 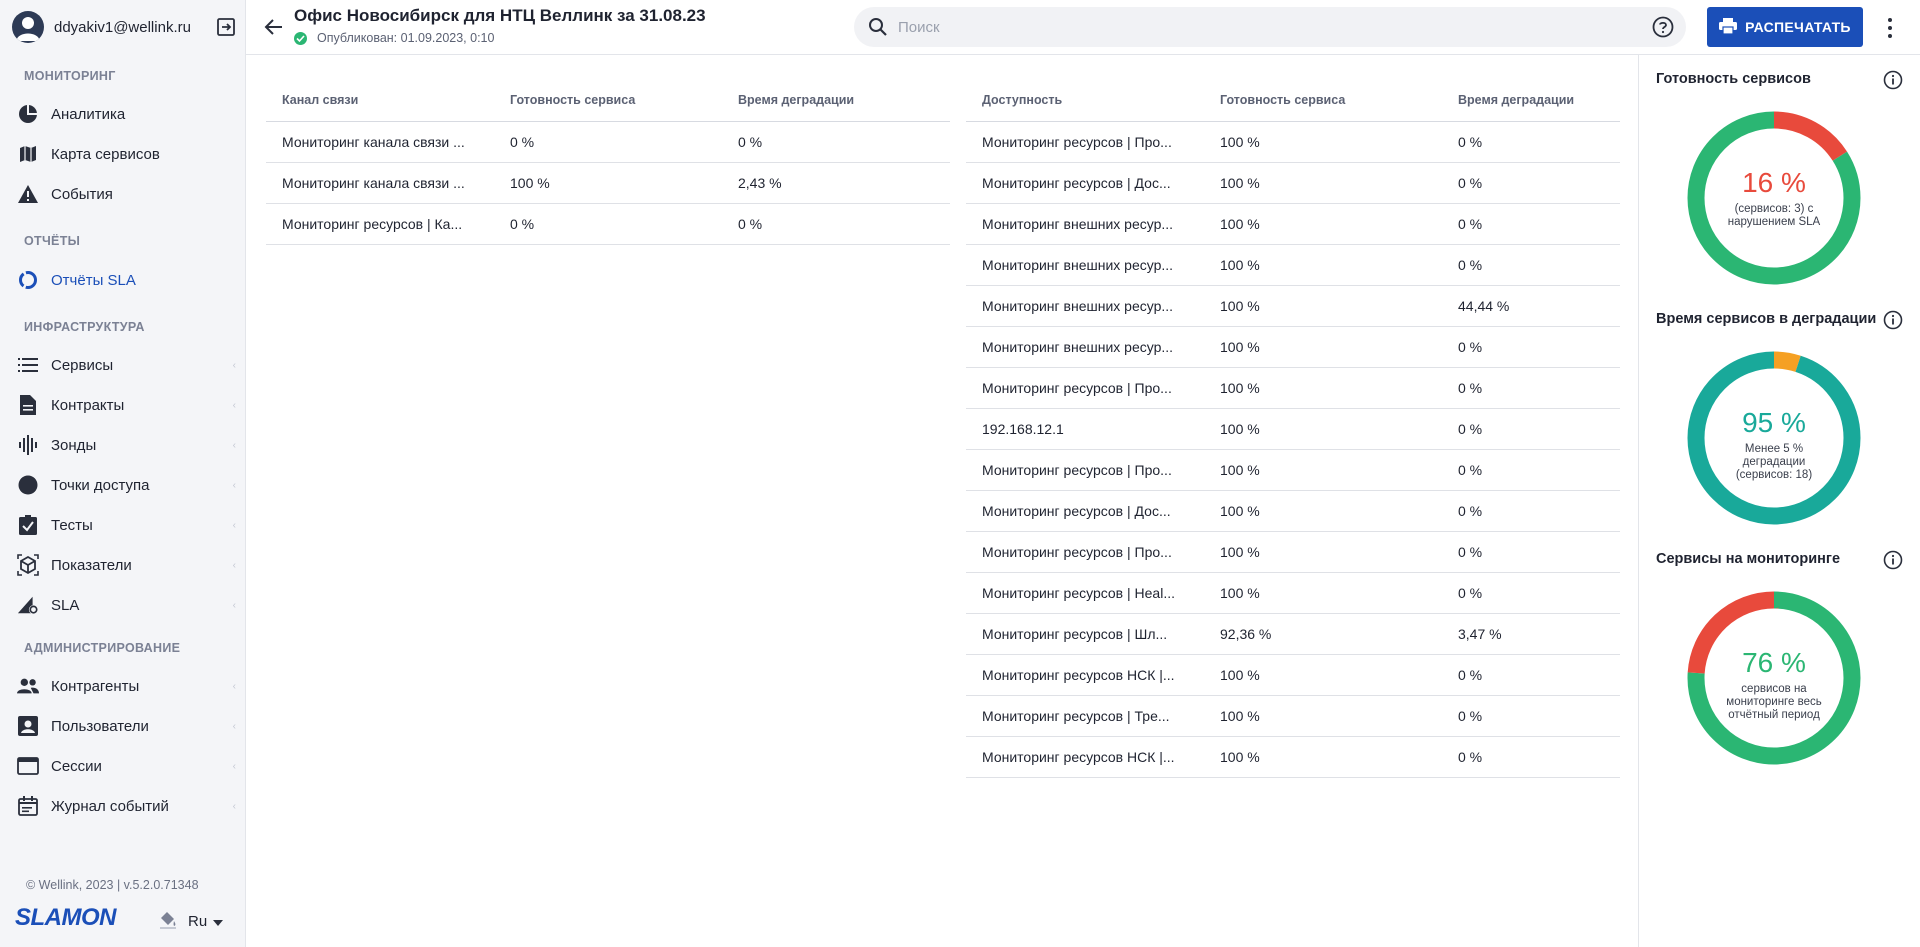 What do you see at coordinates (1748, 559) in the screenshot?
I see `card-title-monitoring: Сервисы на мониторинге` at bounding box center [1748, 559].